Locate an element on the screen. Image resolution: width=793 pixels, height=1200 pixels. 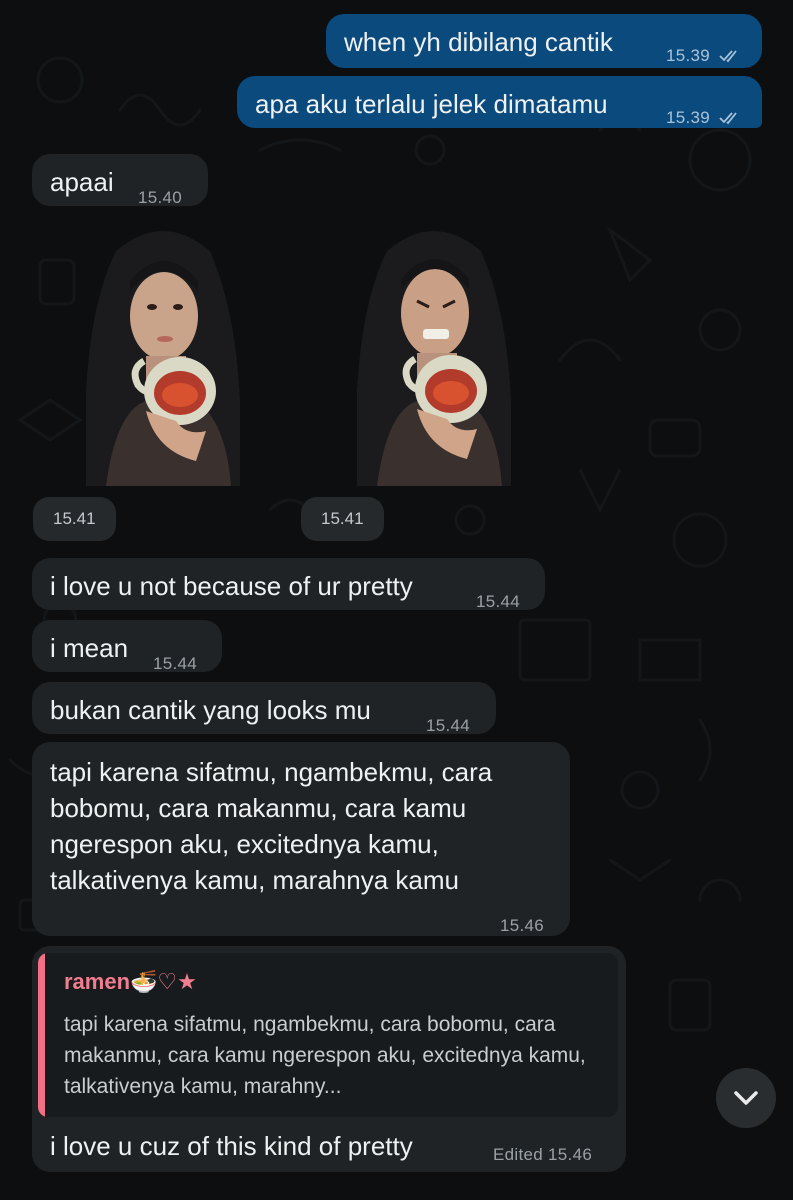
message-text: i mean is located at coordinates (89, 648).